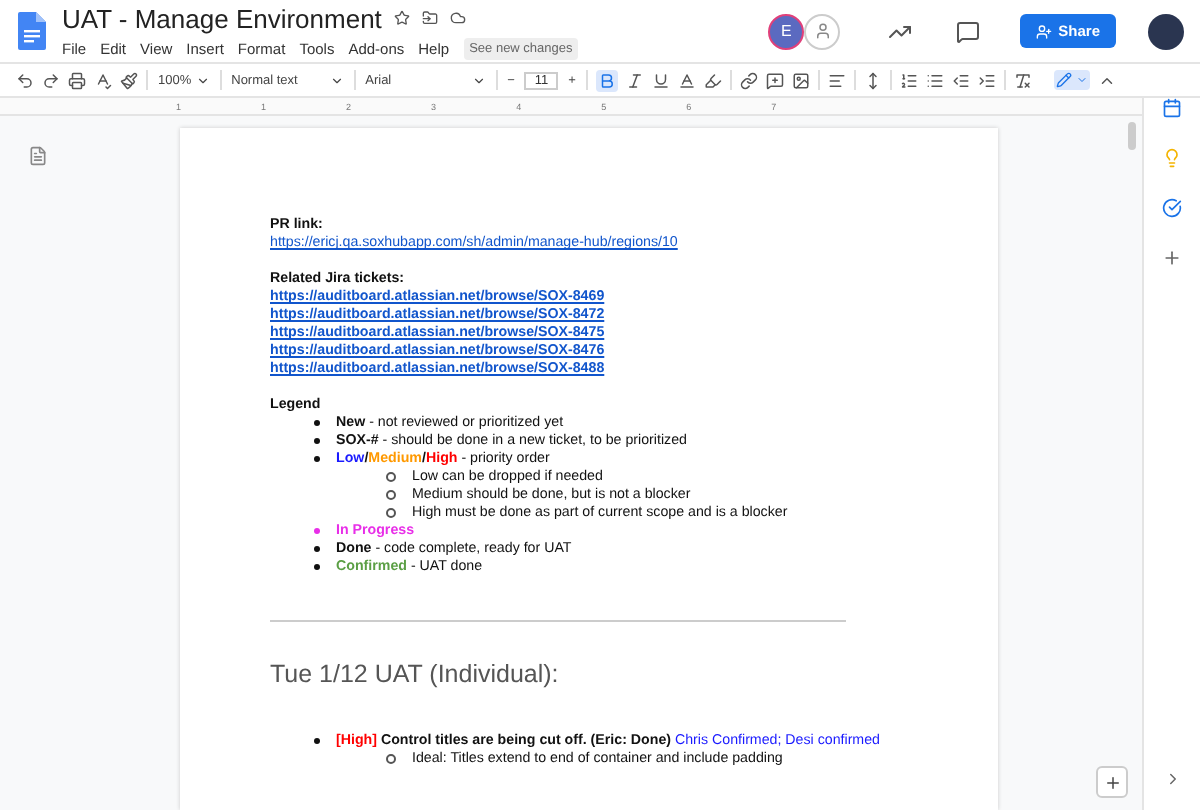 The image size is (1200, 810). Describe the element at coordinates (1064, 80) in the screenshot. I see `pencil-icon` at that location.